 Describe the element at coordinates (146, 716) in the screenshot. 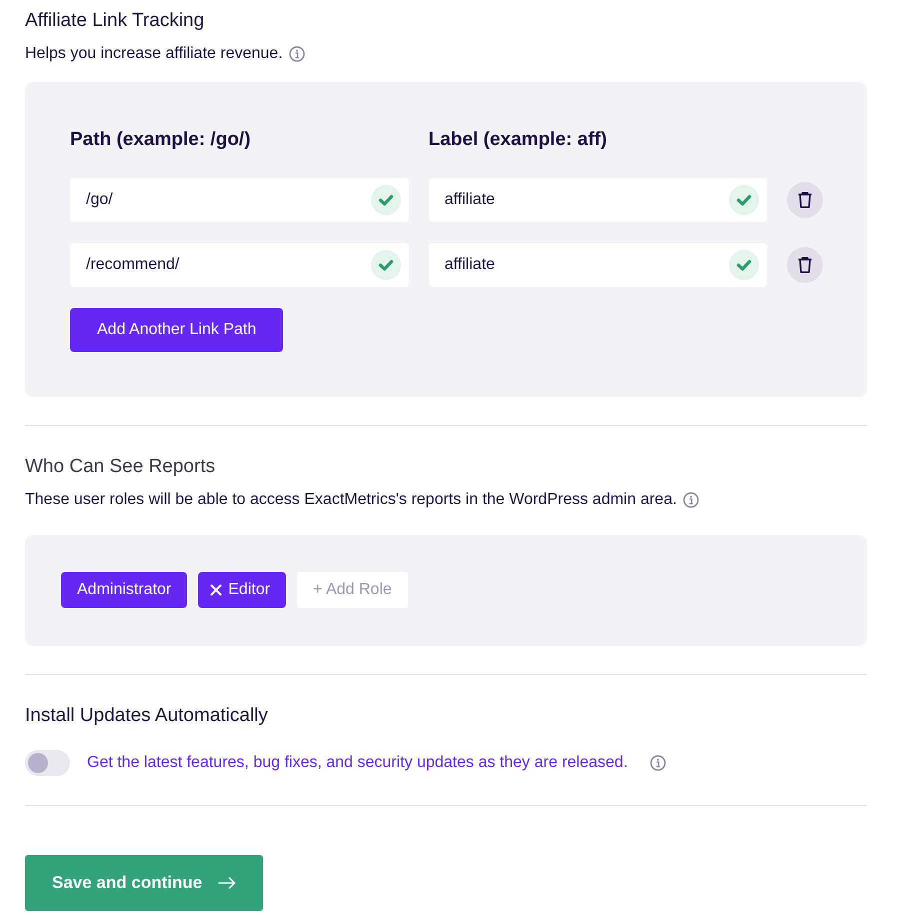

I see `section-title: Install Updates Automatically` at that location.